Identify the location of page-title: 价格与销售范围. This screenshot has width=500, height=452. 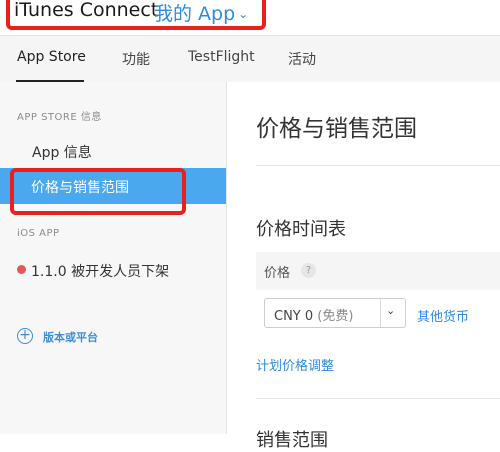
(336, 129).